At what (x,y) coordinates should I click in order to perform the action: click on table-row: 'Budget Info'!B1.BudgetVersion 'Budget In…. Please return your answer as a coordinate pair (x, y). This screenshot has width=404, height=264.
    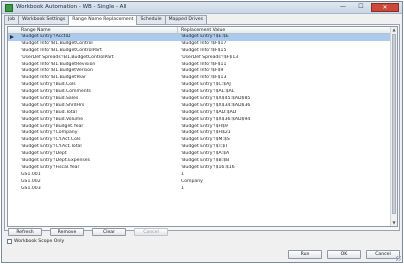
    Looking at the image, I should click on (199, 71).